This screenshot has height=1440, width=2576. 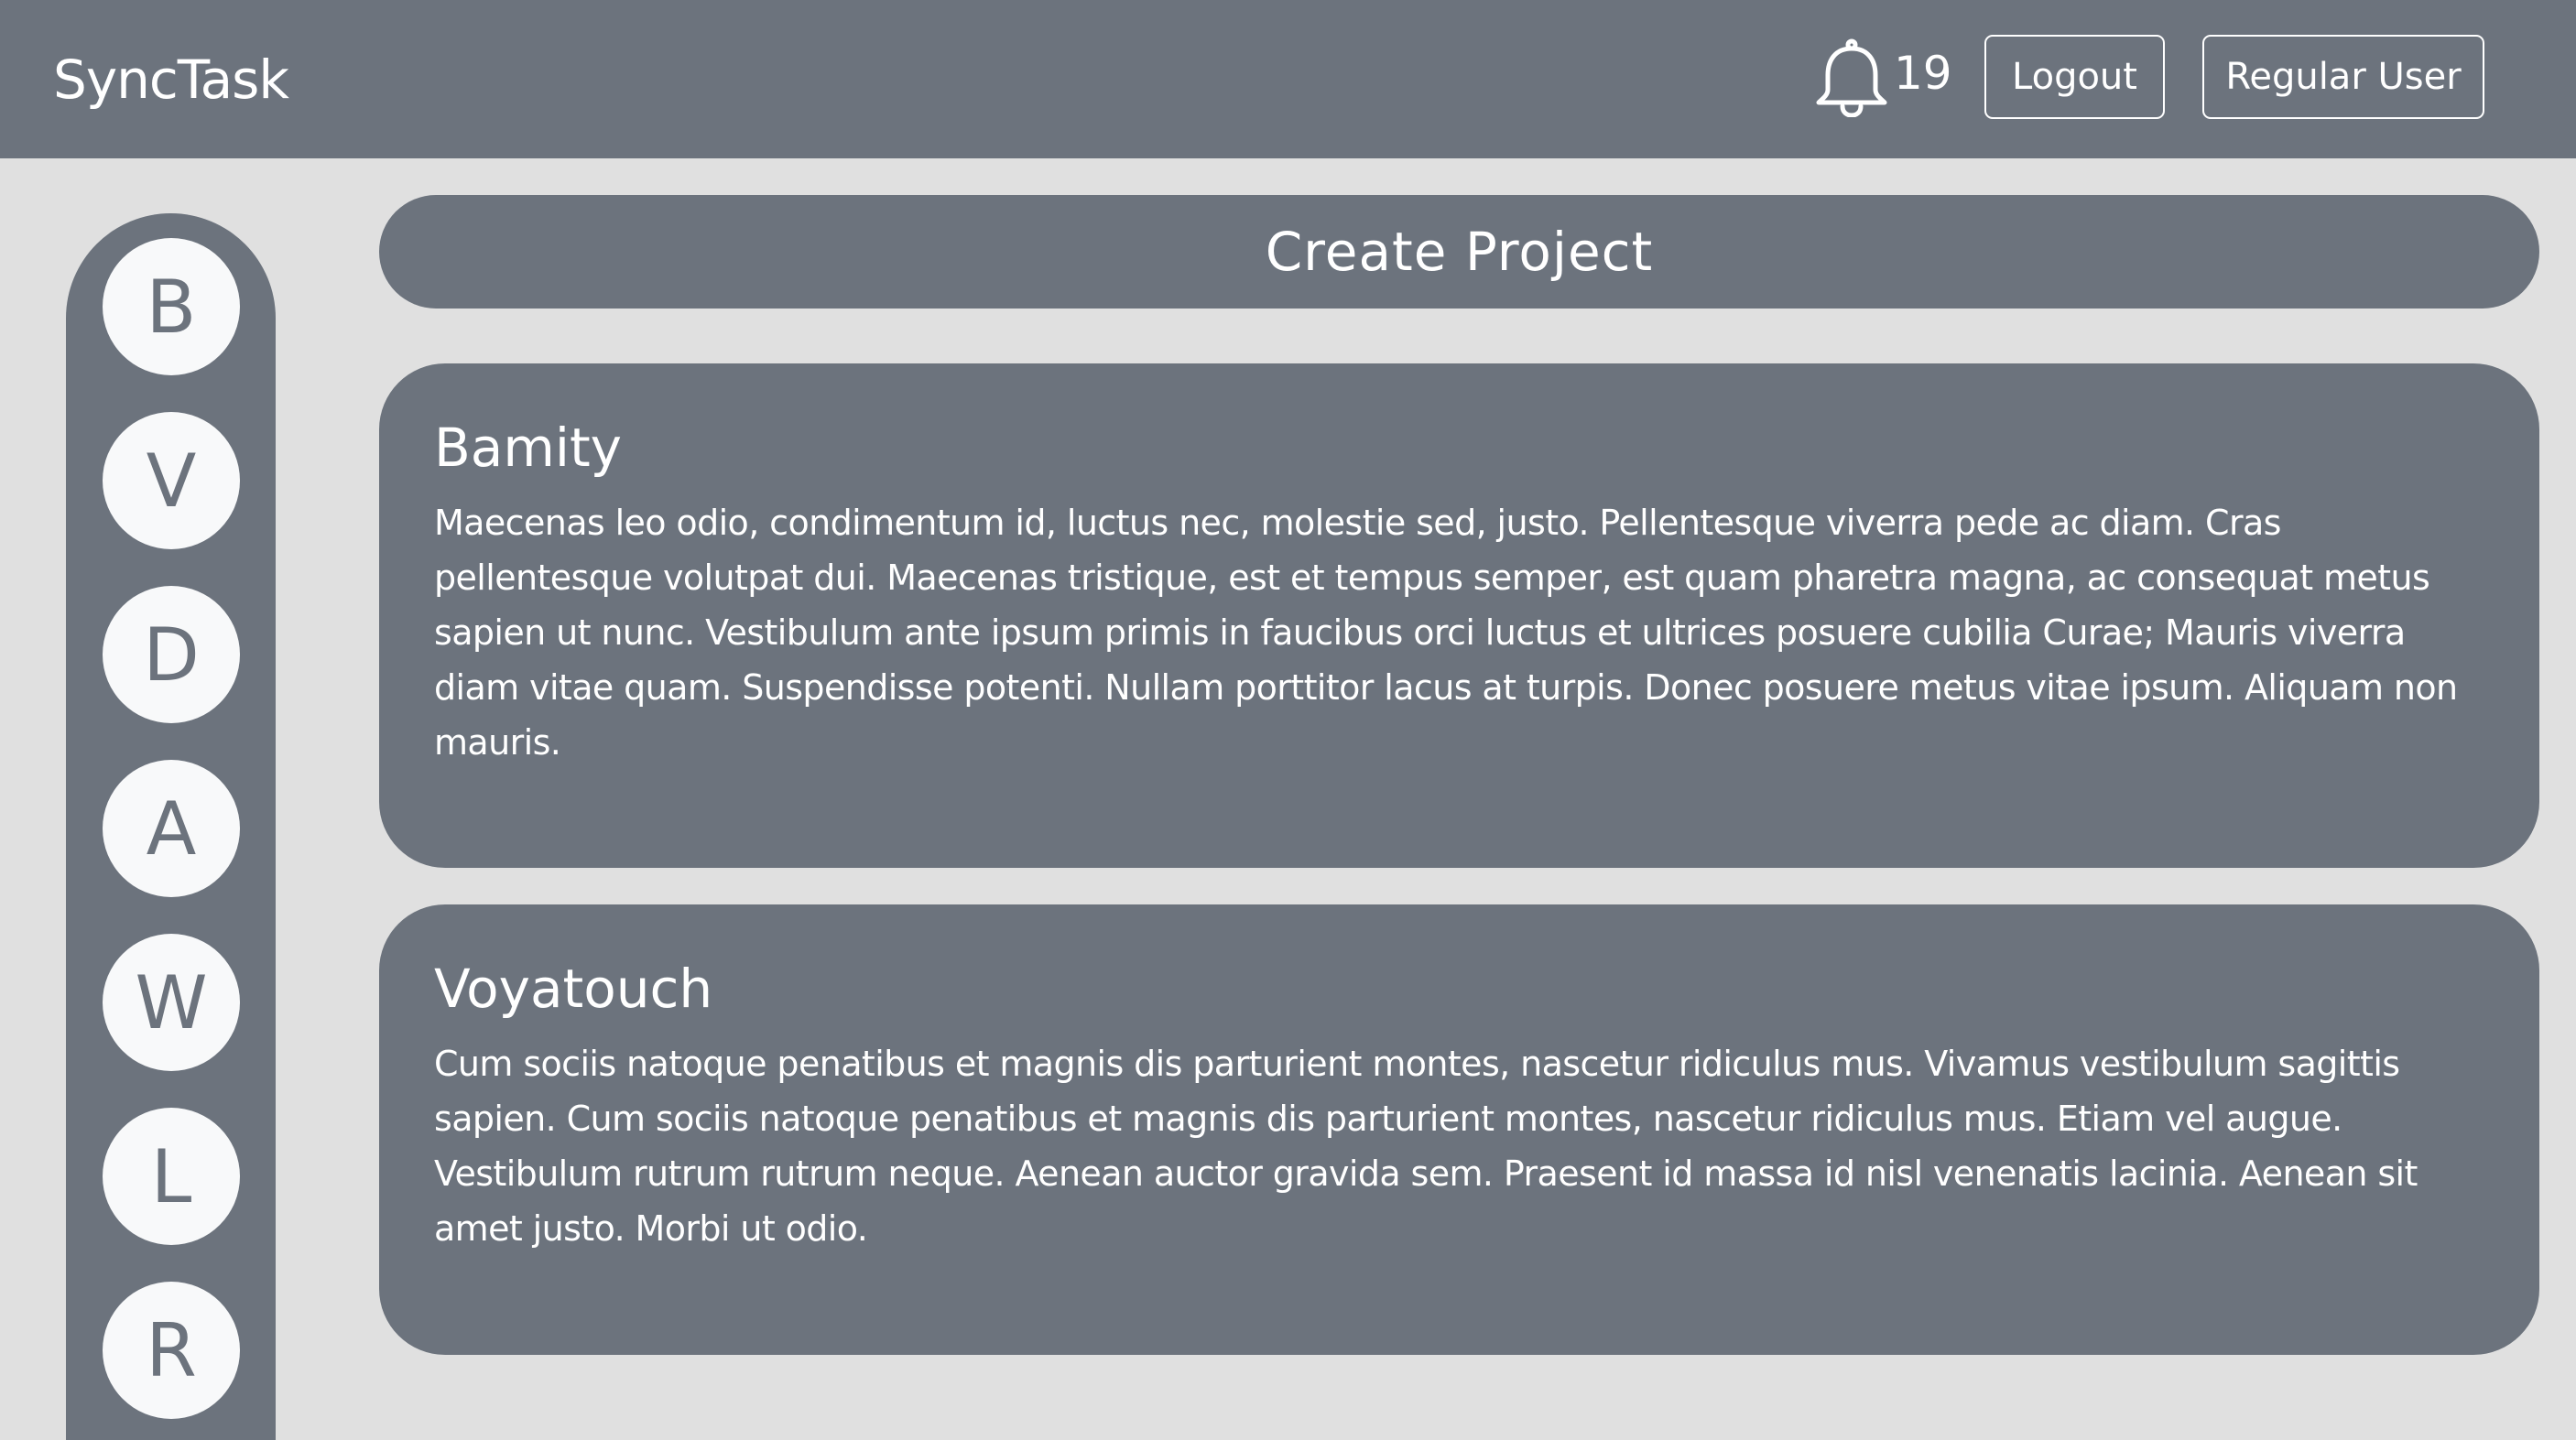 I want to click on sidebar-avatar-w: W, so click(x=171, y=1002).